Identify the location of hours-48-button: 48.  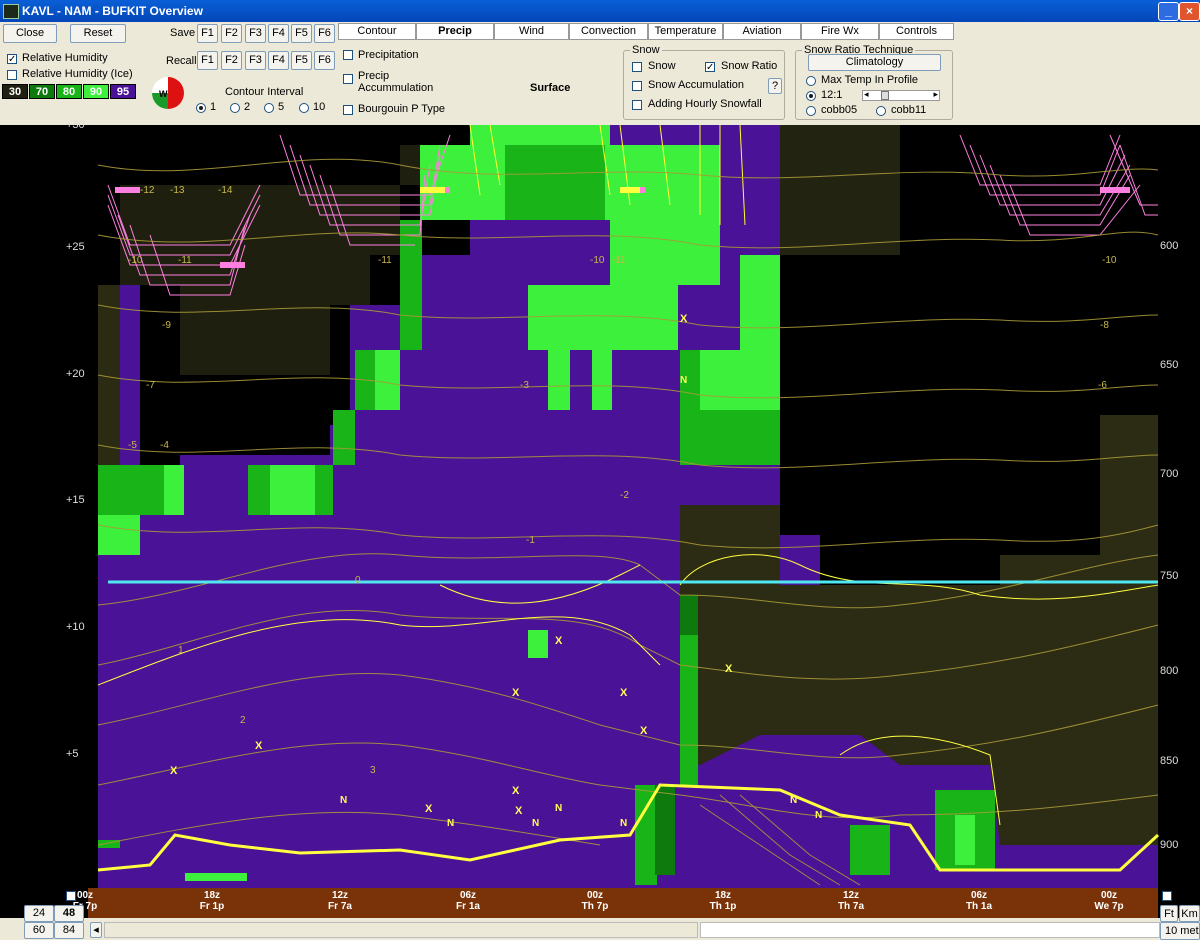
(69, 913).